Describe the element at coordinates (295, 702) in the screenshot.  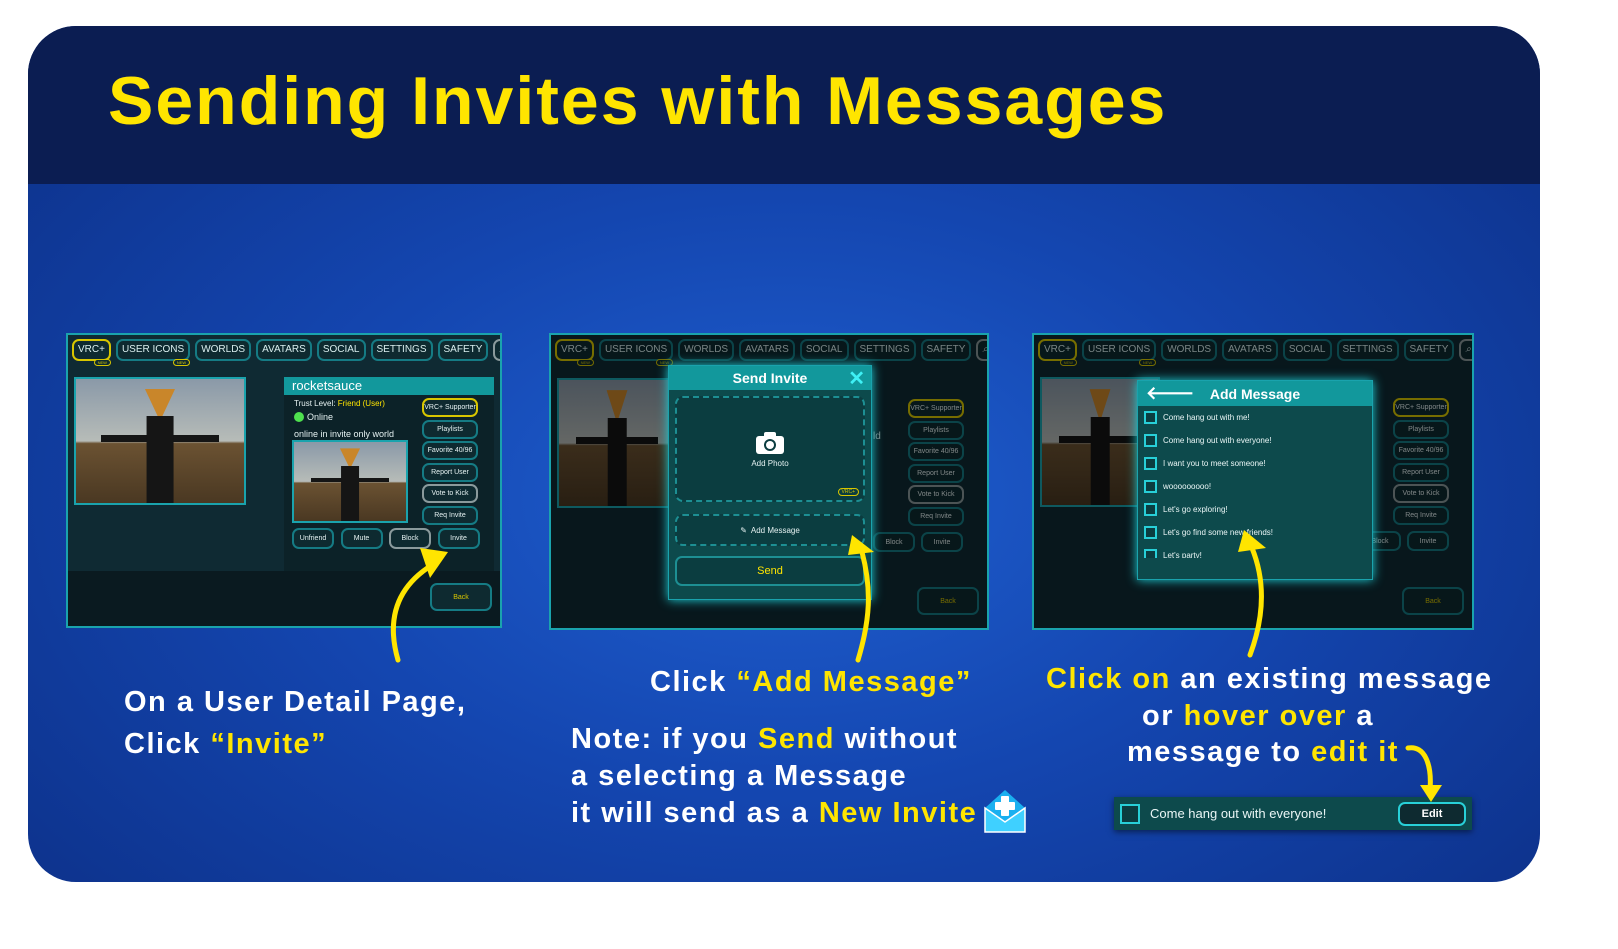
I see `step1-caption-line1: On a User Detail Page,` at that location.